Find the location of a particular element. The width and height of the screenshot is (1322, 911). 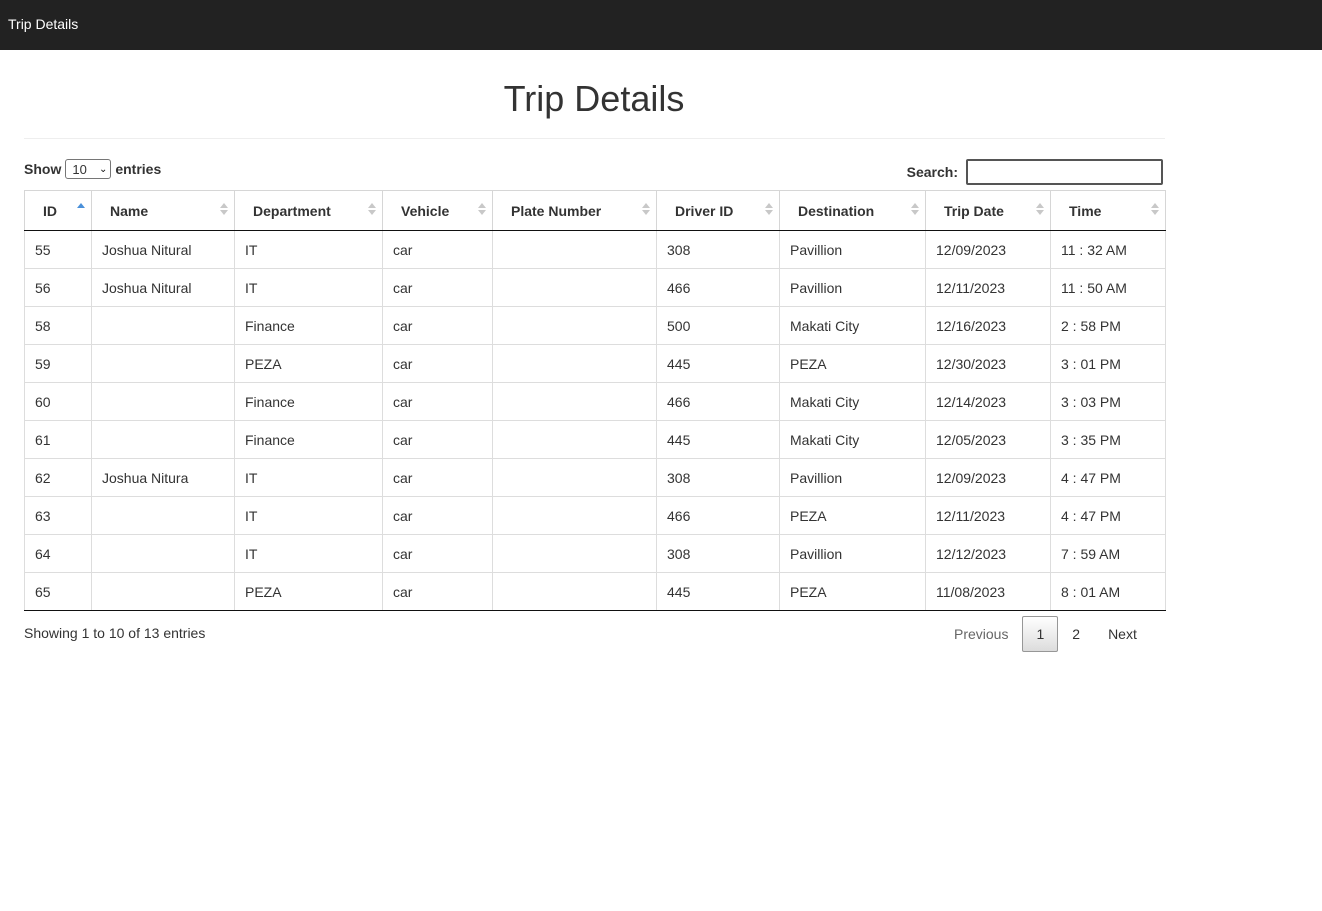

page-length-select: 10 ⌄ is located at coordinates (88, 169).